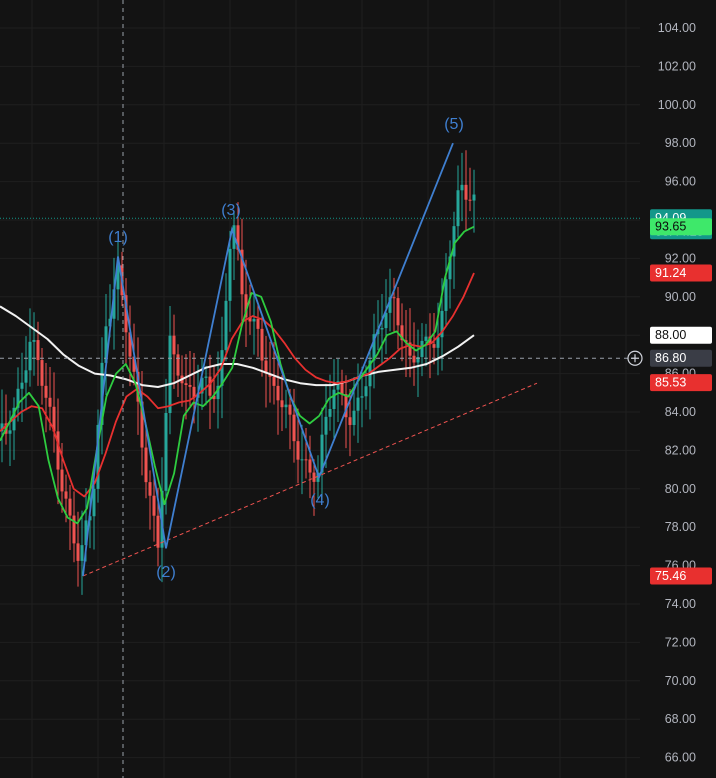 Image resolution: width=716 pixels, height=778 pixels. Describe the element at coordinates (670, 273) in the screenshot. I see `price-badge-label: 91.24` at that location.